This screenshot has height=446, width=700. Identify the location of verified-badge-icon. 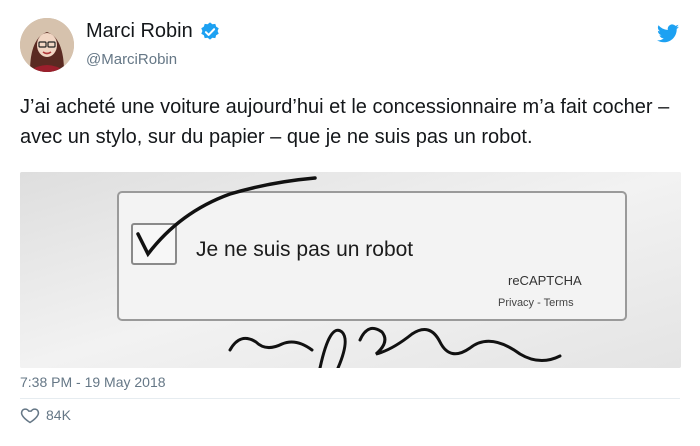
(210, 32).